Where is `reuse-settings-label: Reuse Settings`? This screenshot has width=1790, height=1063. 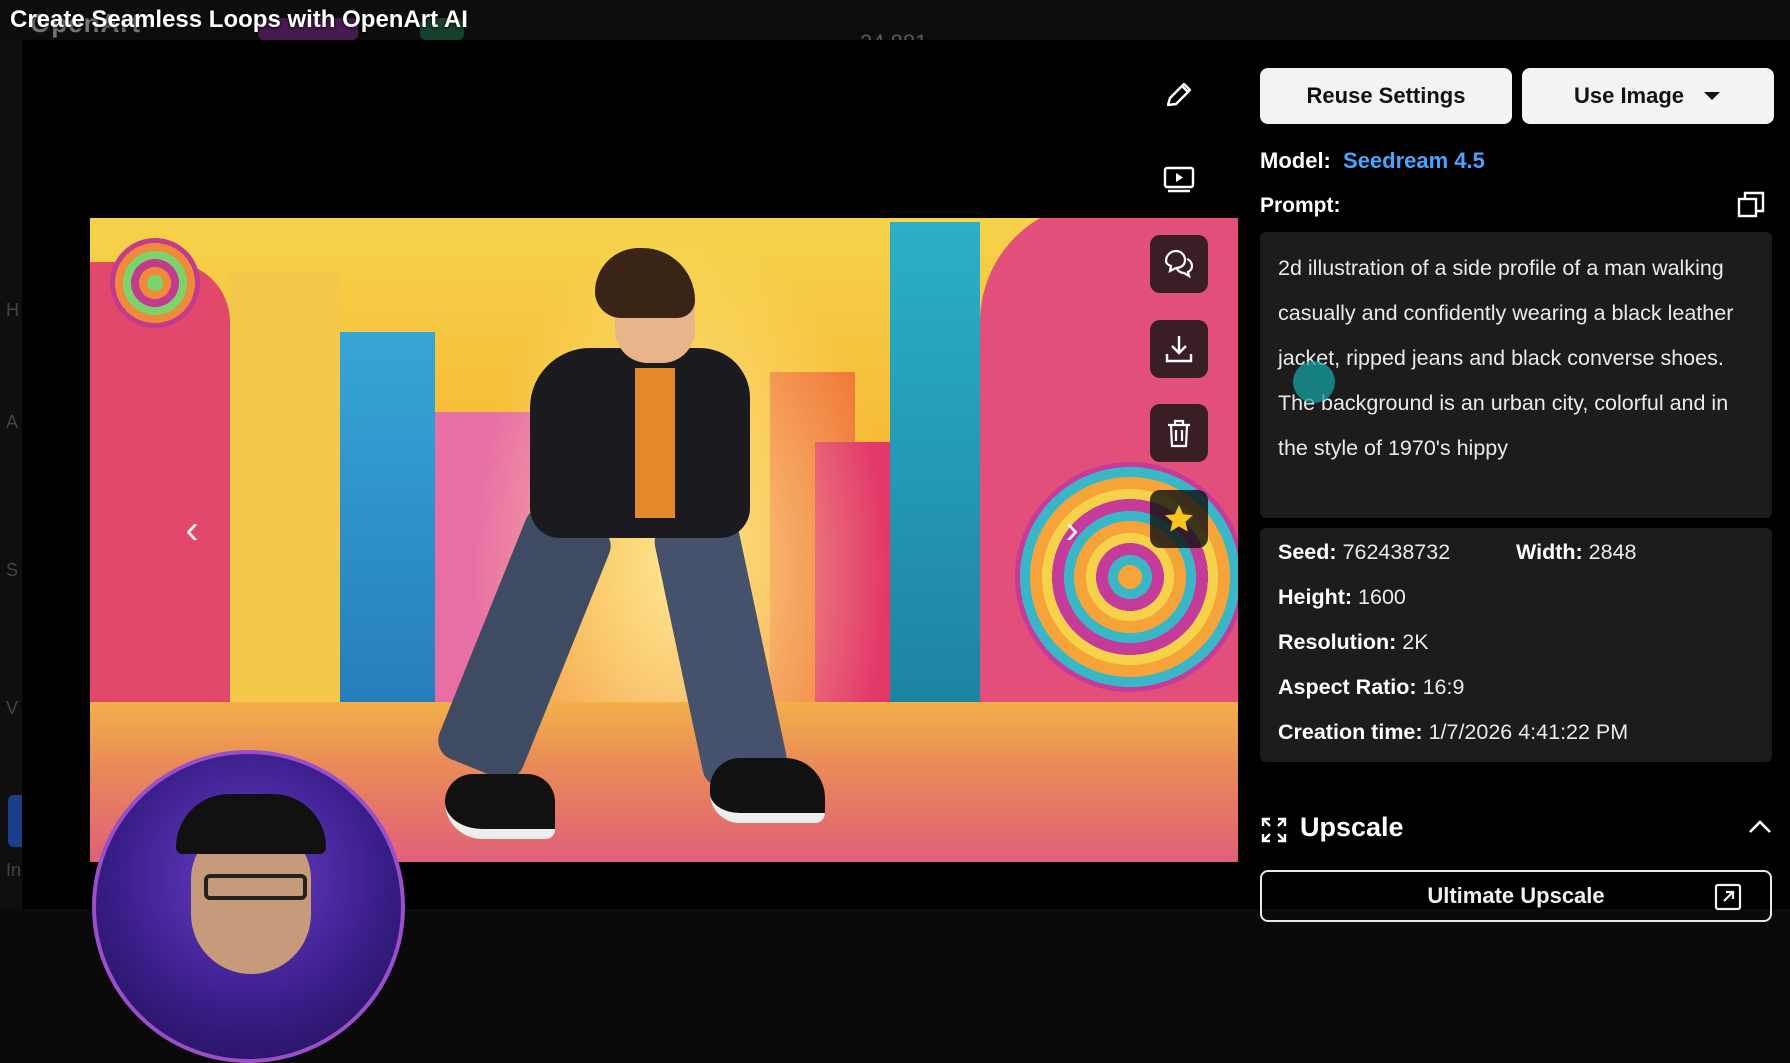 reuse-settings-label: Reuse Settings is located at coordinates (1386, 95).